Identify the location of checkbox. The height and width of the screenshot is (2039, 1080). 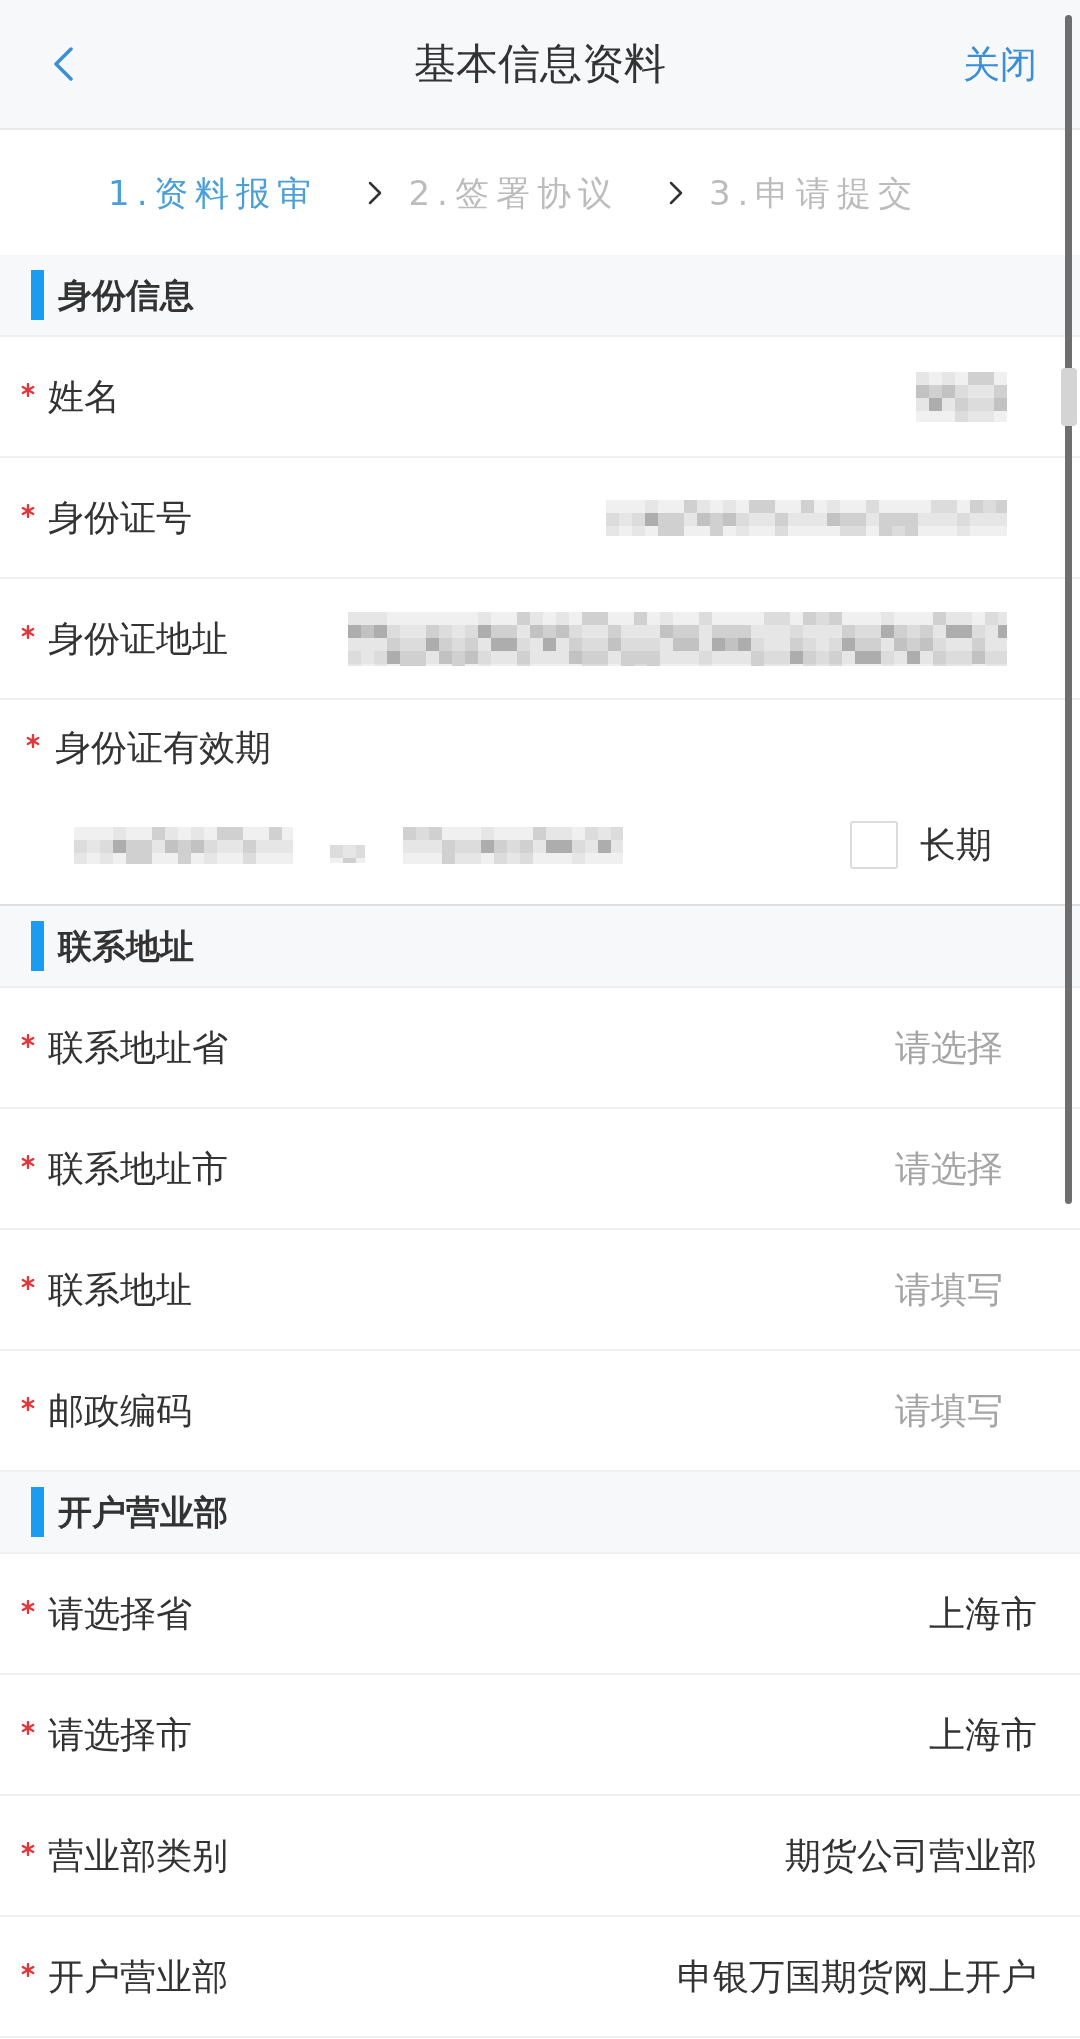
(874, 845).